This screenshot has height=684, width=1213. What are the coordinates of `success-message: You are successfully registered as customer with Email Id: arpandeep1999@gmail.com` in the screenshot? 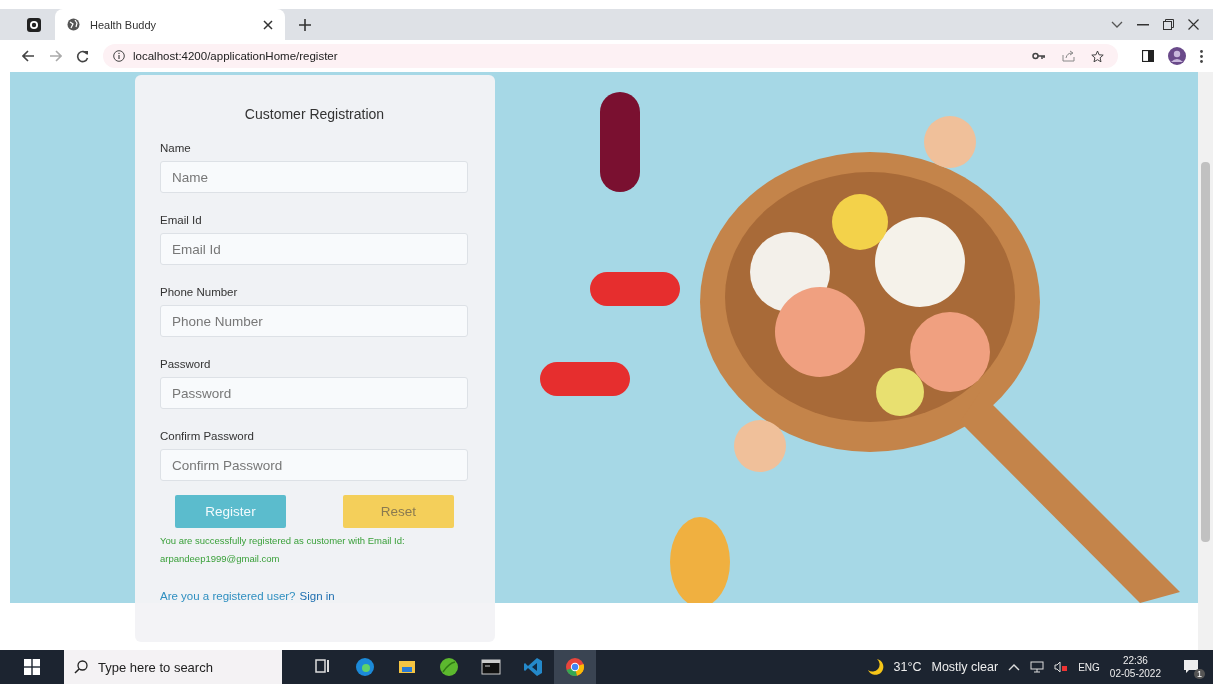 It's located at (283, 550).